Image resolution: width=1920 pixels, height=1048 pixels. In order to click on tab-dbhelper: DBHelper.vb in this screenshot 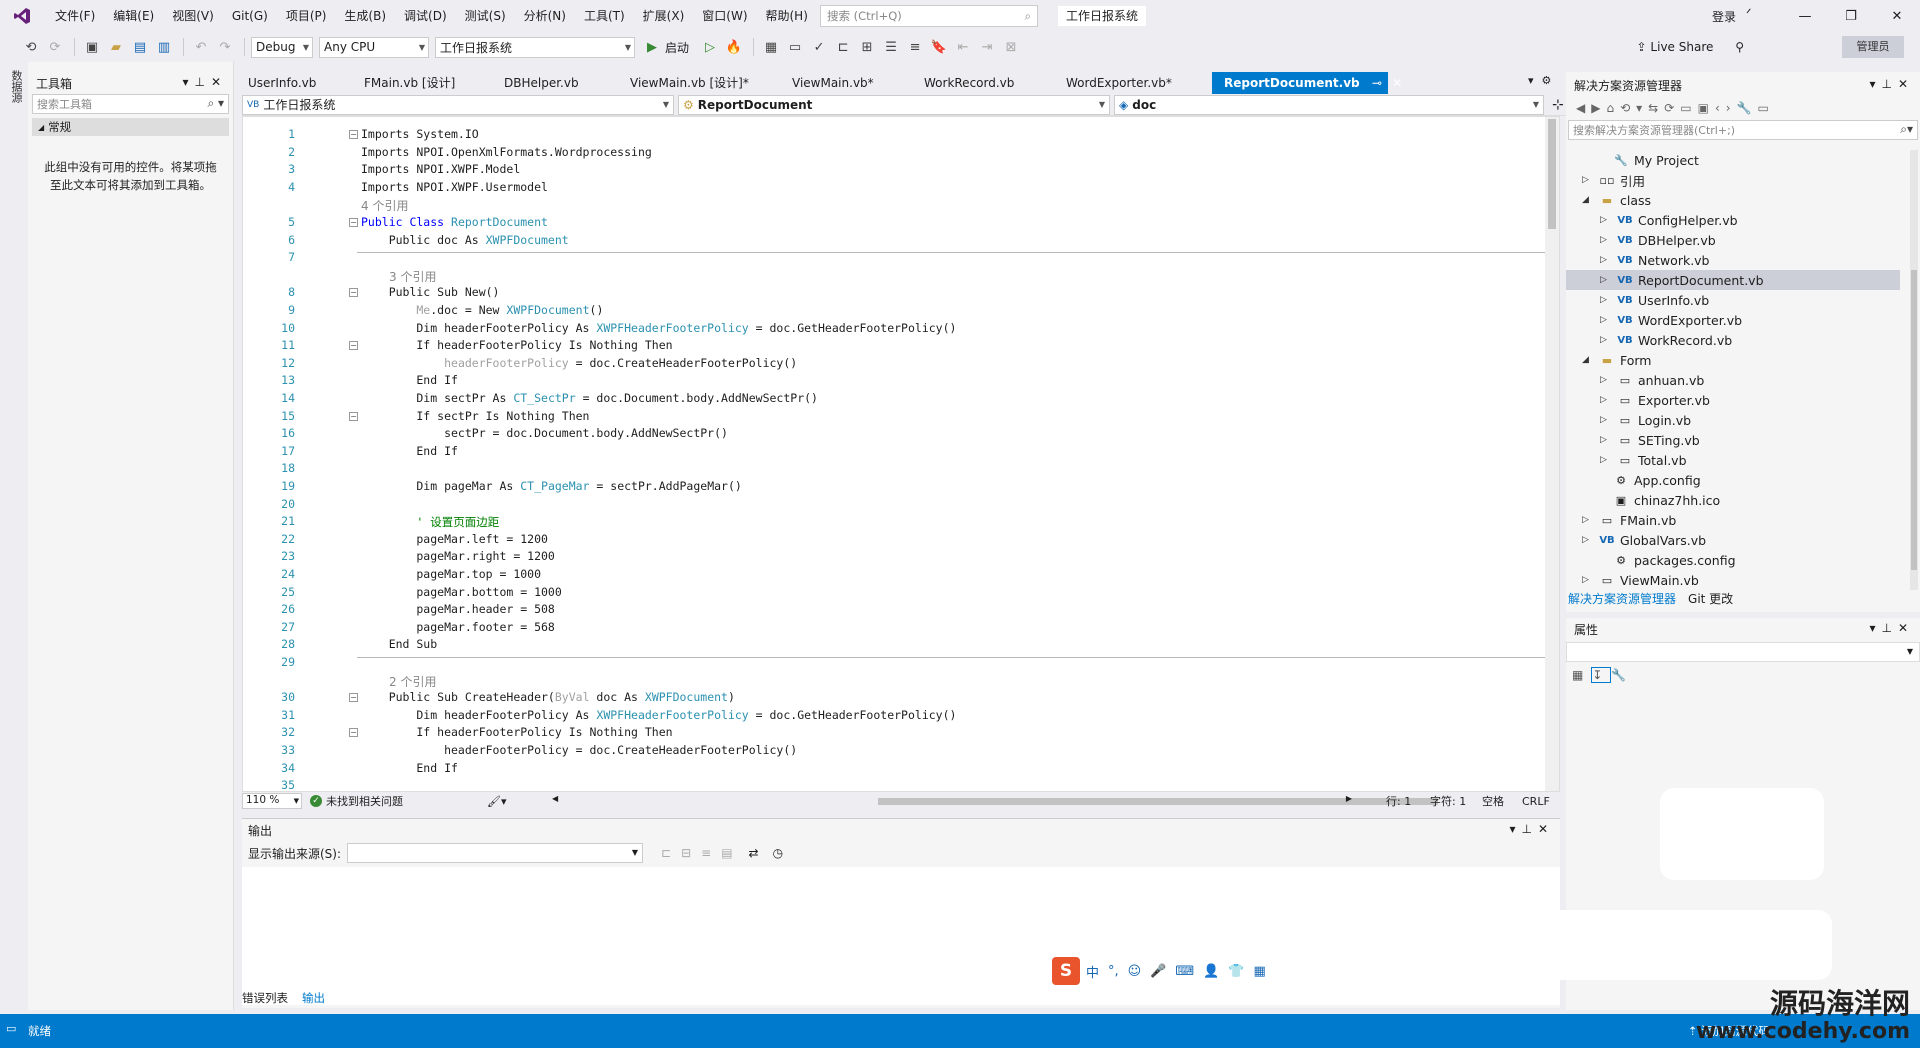, I will do `click(554, 83)`.